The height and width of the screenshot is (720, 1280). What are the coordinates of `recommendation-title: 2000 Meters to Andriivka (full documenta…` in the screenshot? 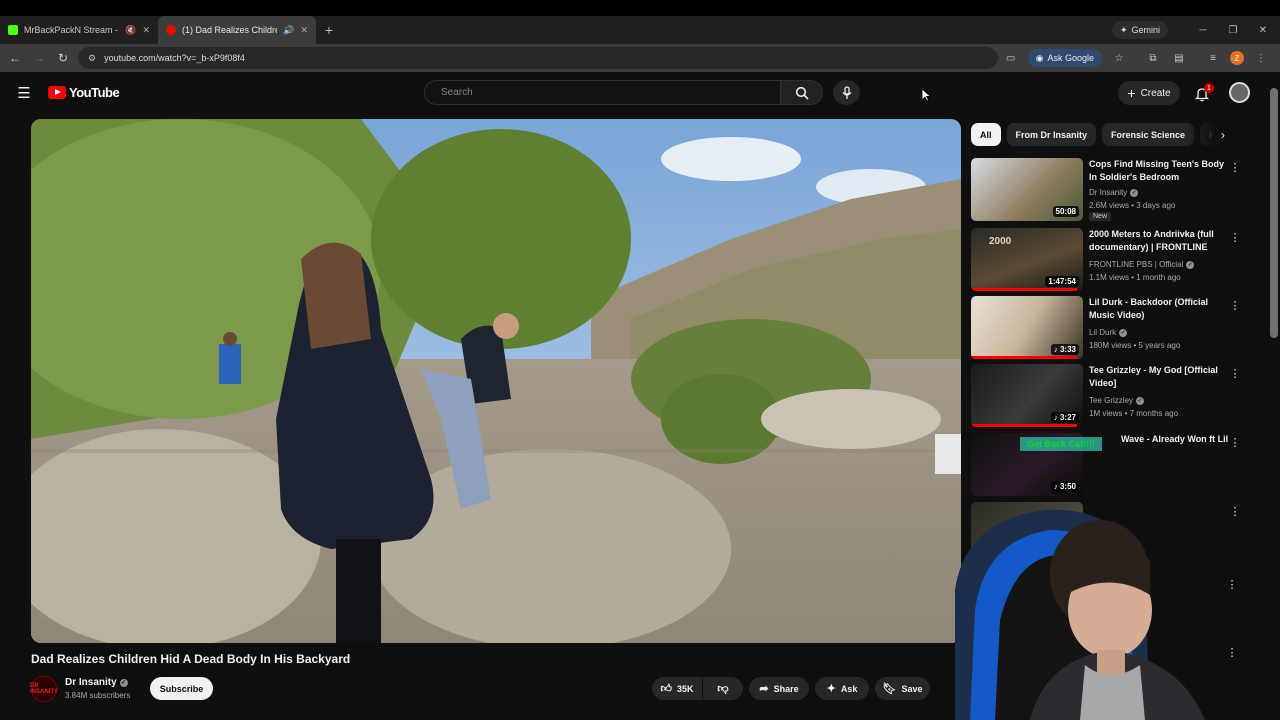 It's located at (1156, 241).